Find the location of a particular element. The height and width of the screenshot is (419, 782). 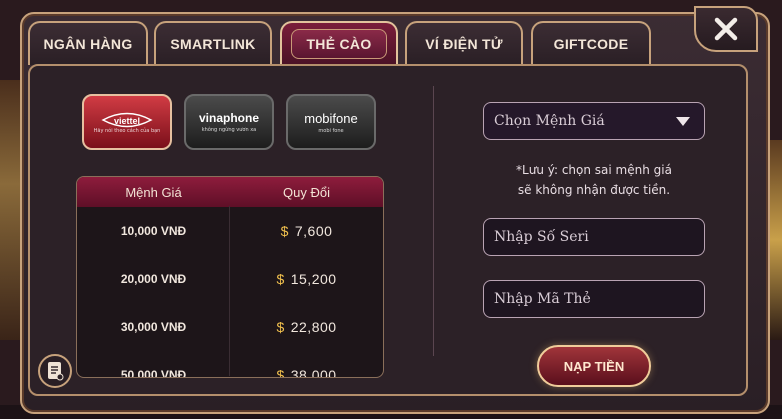

history-button is located at coordinates (55, 371).